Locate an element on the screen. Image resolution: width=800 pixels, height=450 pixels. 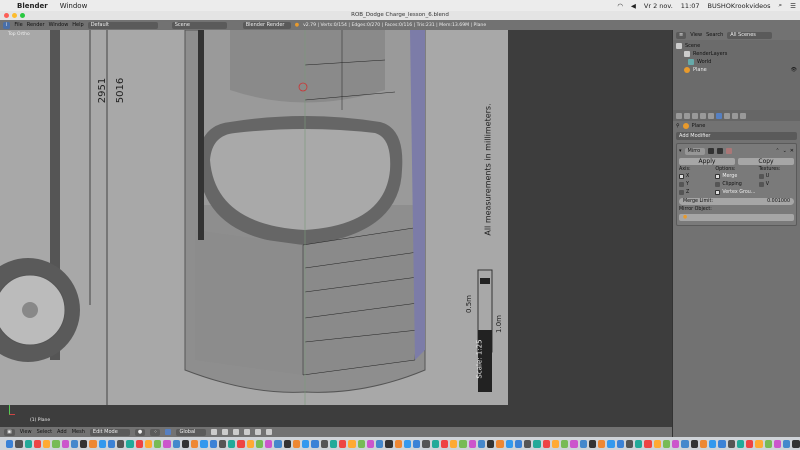
object-tab-icon is located at coordinates (703, 115).